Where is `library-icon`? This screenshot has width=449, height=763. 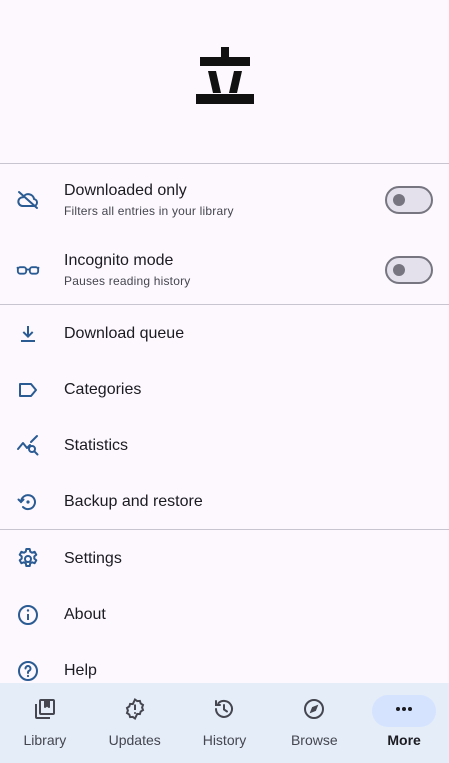 library-icon is located at coordinates (45, 711).